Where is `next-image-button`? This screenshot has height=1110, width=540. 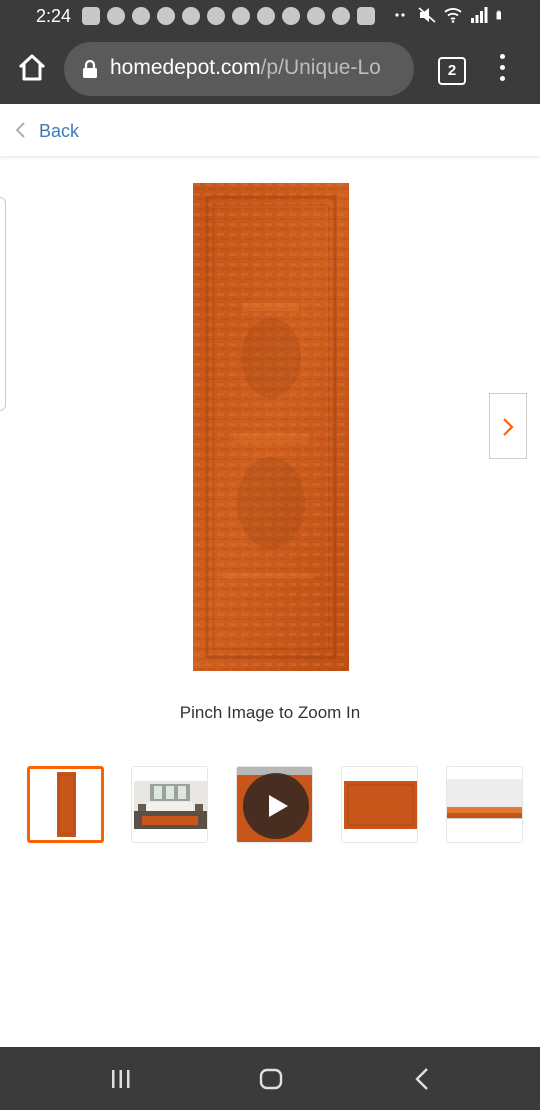
next-image-button is located at coordinates (508, 426).